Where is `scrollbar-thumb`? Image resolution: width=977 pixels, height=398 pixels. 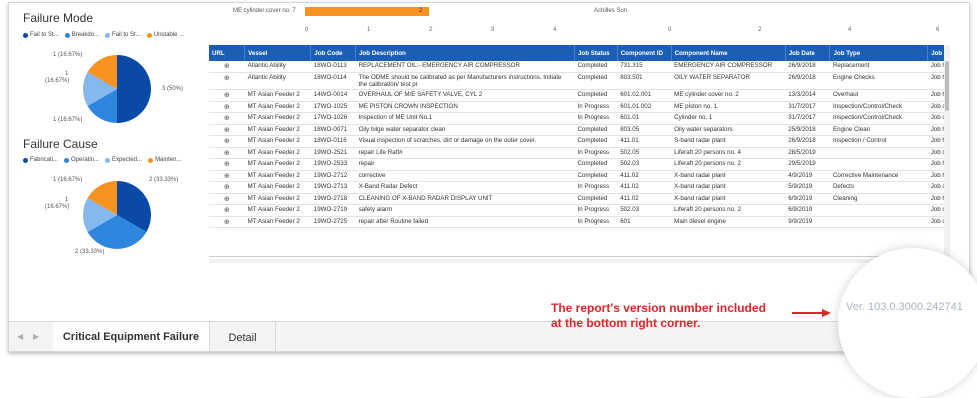 scrollbar-thumb is located at coordinates (947, 86).